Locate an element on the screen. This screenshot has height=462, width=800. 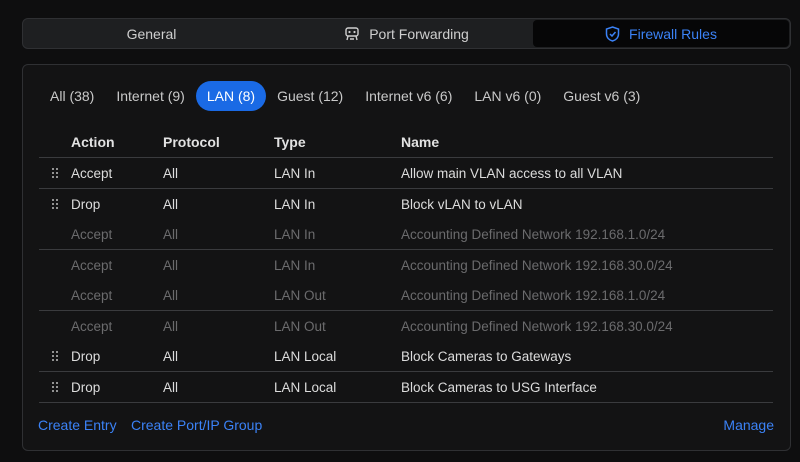
header-name: Name is located at coordinates (587, 142).